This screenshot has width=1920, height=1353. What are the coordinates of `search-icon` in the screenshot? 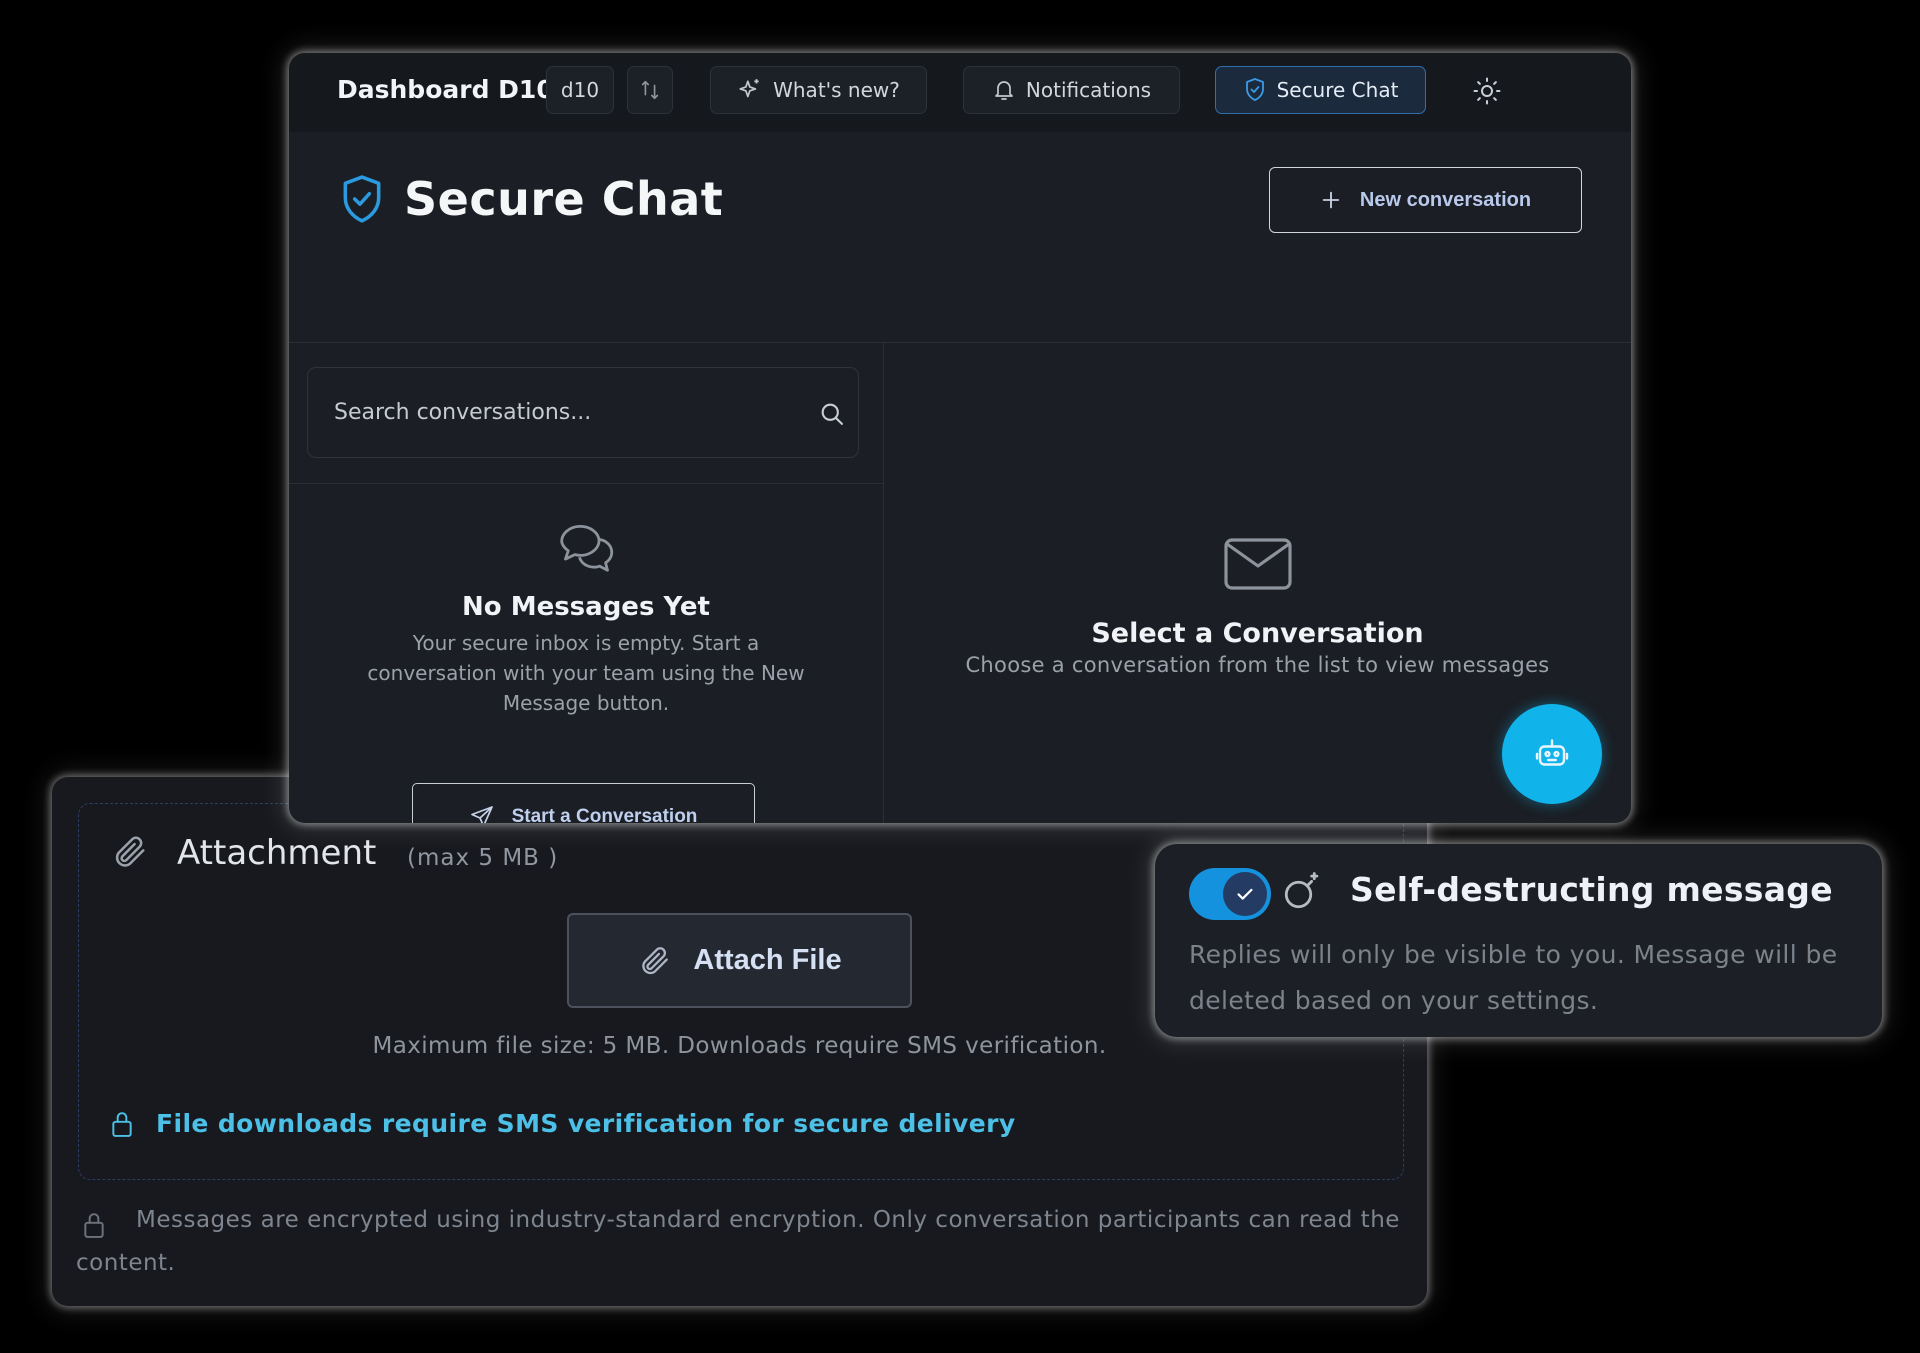 It's located at (832, 414).